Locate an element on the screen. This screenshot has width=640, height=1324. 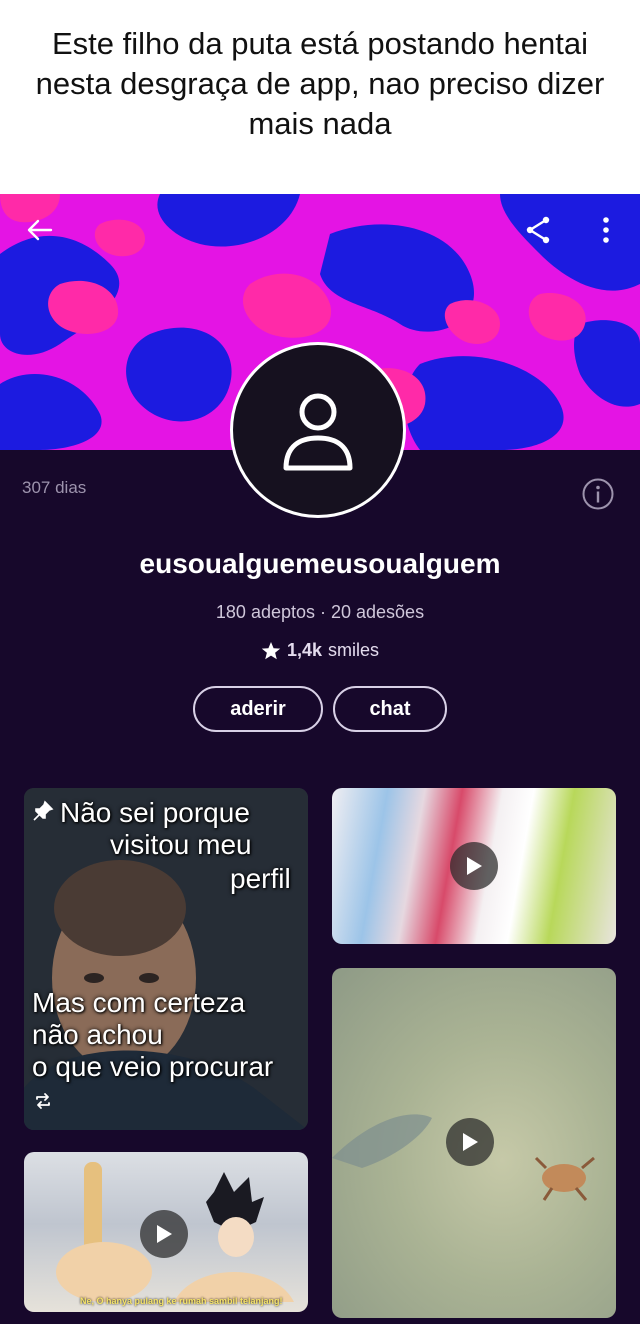
chat-button: chat is located at coordinates (390, 709).